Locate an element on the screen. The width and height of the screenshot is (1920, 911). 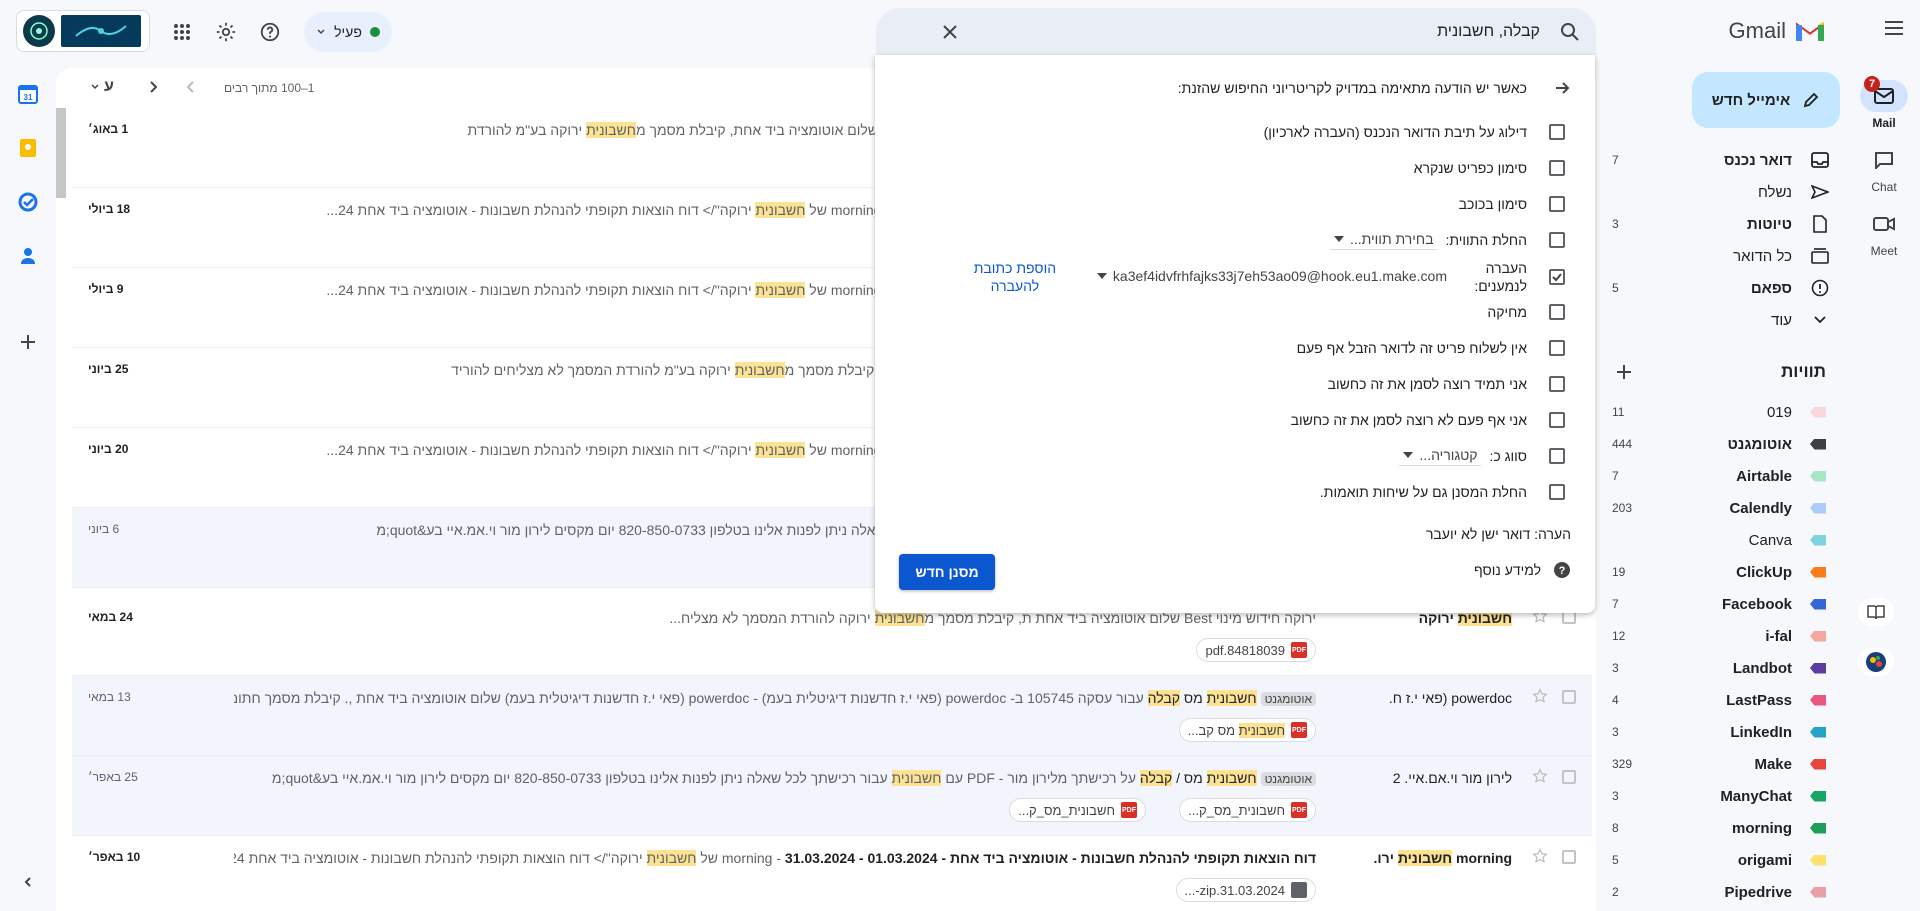
status-selector: פעיל is located at coordinates (348, 32).